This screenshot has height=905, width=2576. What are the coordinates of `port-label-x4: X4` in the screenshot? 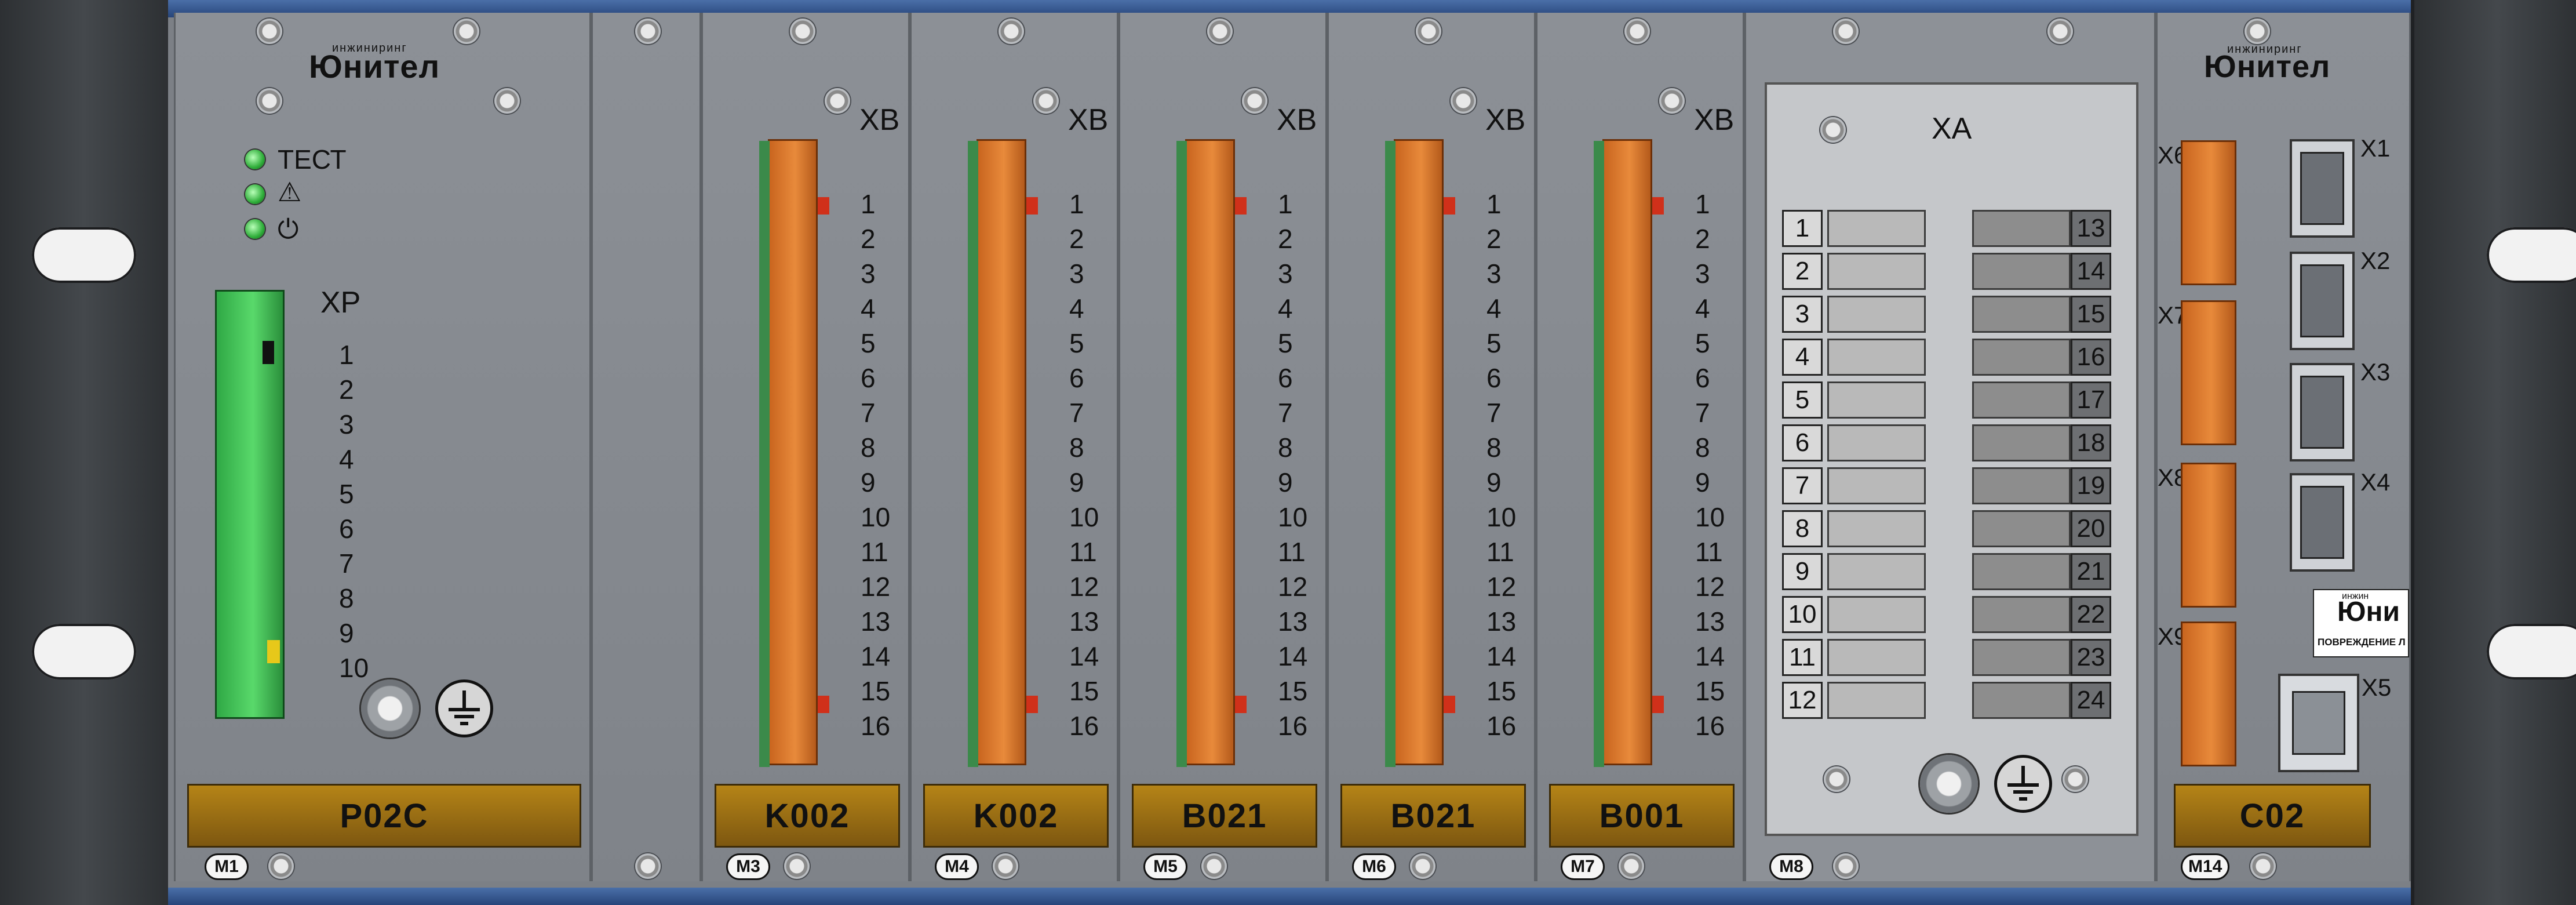 It's located at (2375, 482).